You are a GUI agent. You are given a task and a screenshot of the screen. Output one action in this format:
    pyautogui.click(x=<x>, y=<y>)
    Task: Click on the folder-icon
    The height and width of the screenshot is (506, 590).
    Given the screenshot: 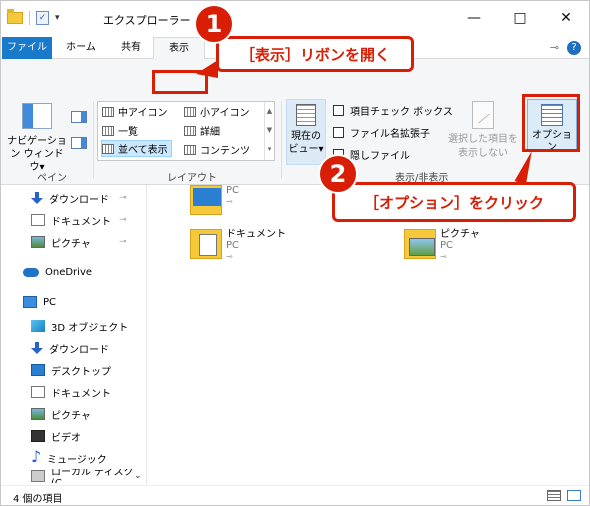 What is the action you would take?
    pyautogui.click(x=15, y=16)
    